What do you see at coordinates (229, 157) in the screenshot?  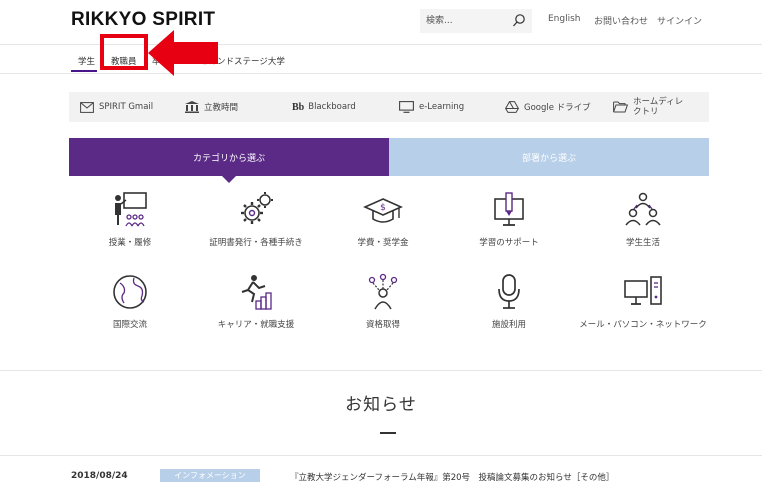 I see `tab-by-category: カテゴリから選ぶ` at bounding box center [229, 157].